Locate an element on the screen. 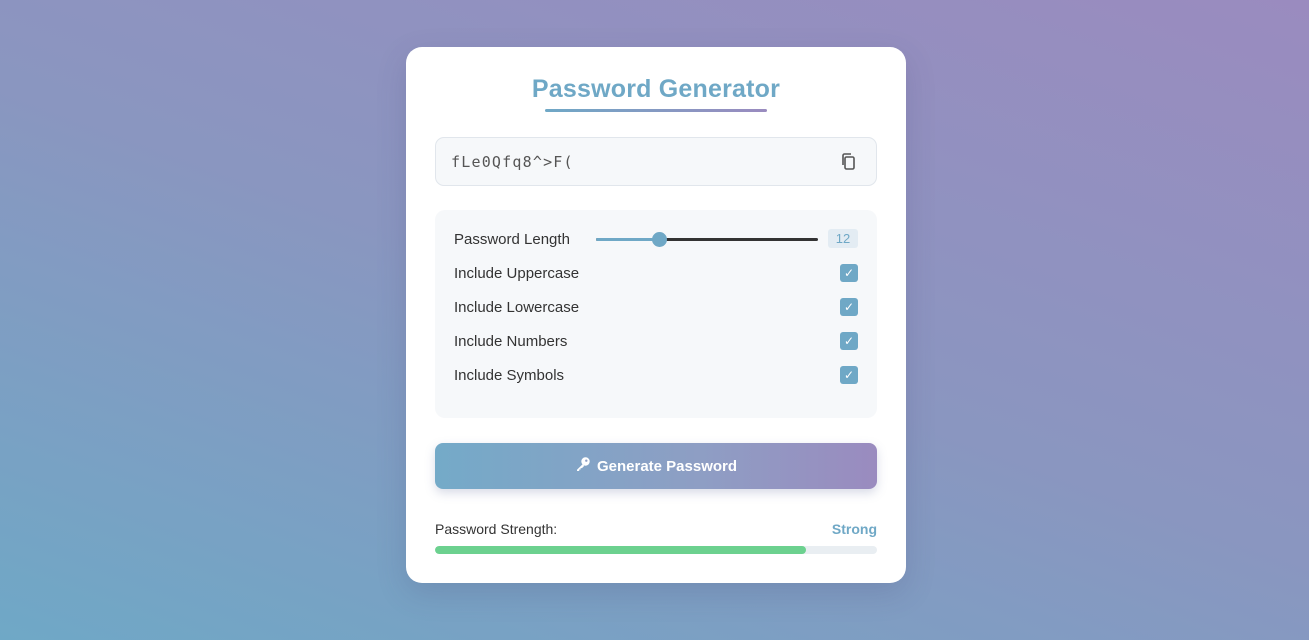 The width and height of the screenshot is (1309, 640). symbols-checkbox: ✓ is located at coordinates (849, 375).